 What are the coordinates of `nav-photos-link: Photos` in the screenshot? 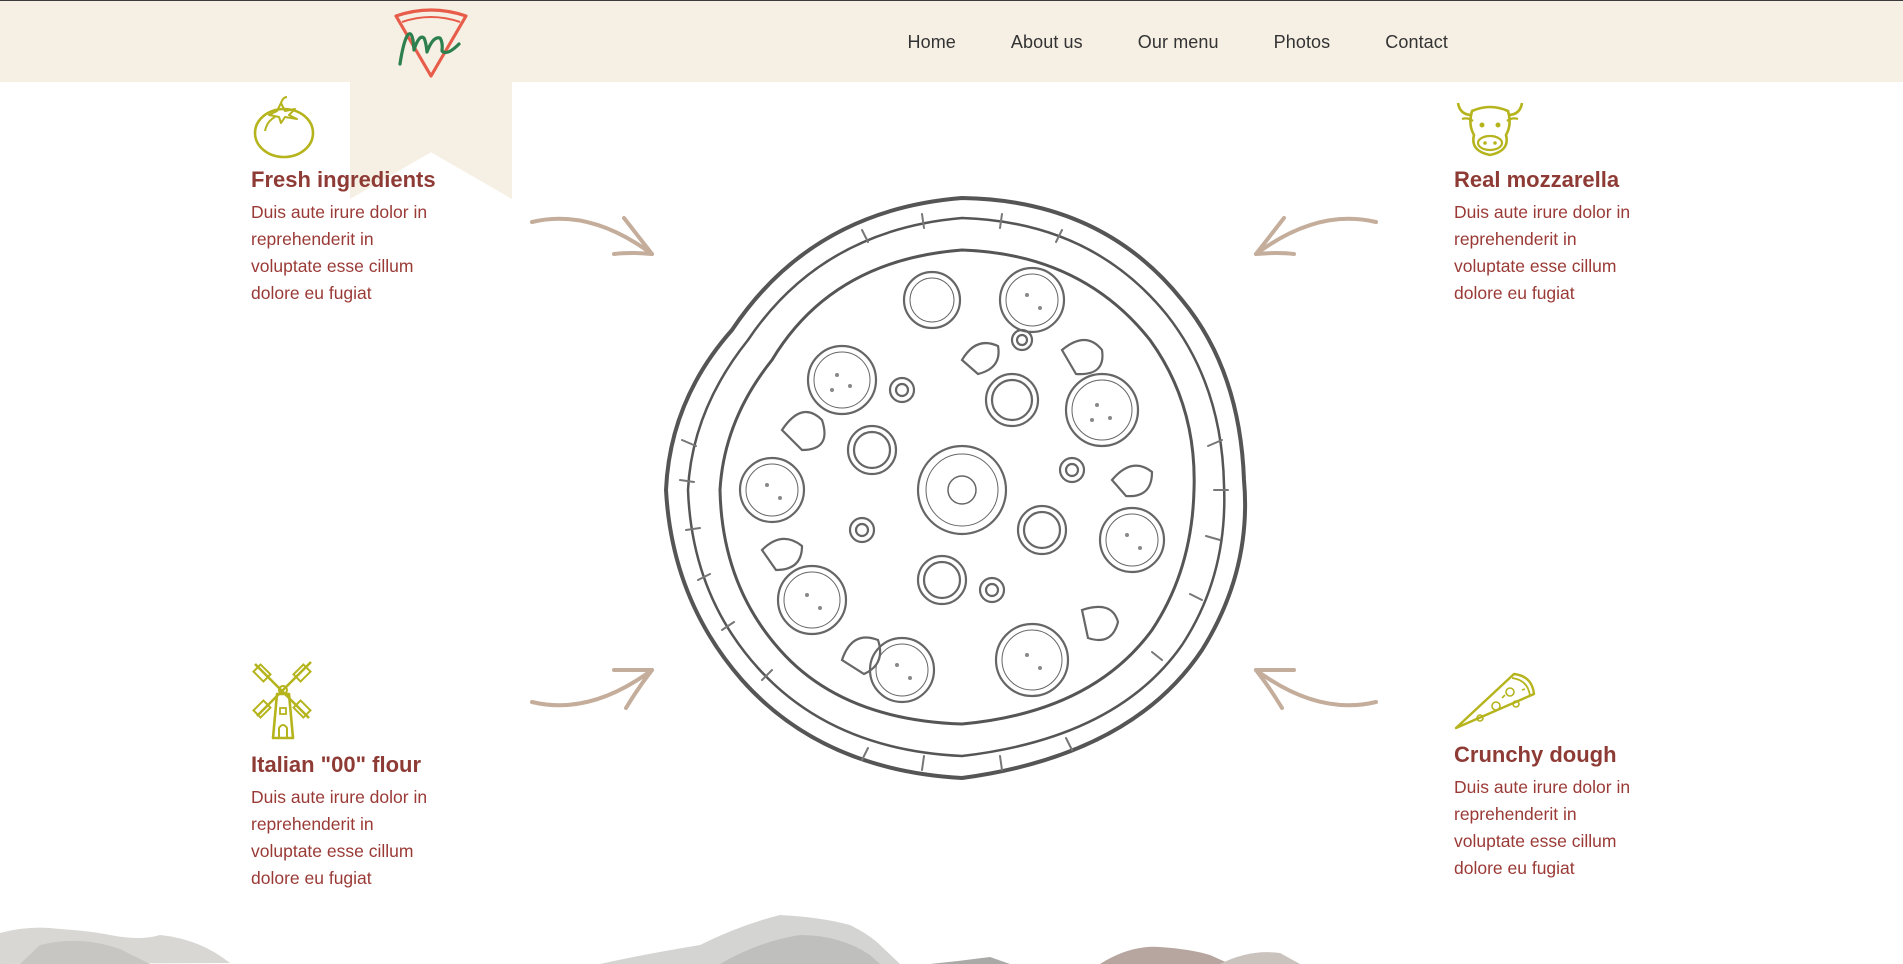 It's located at (1302, 42).